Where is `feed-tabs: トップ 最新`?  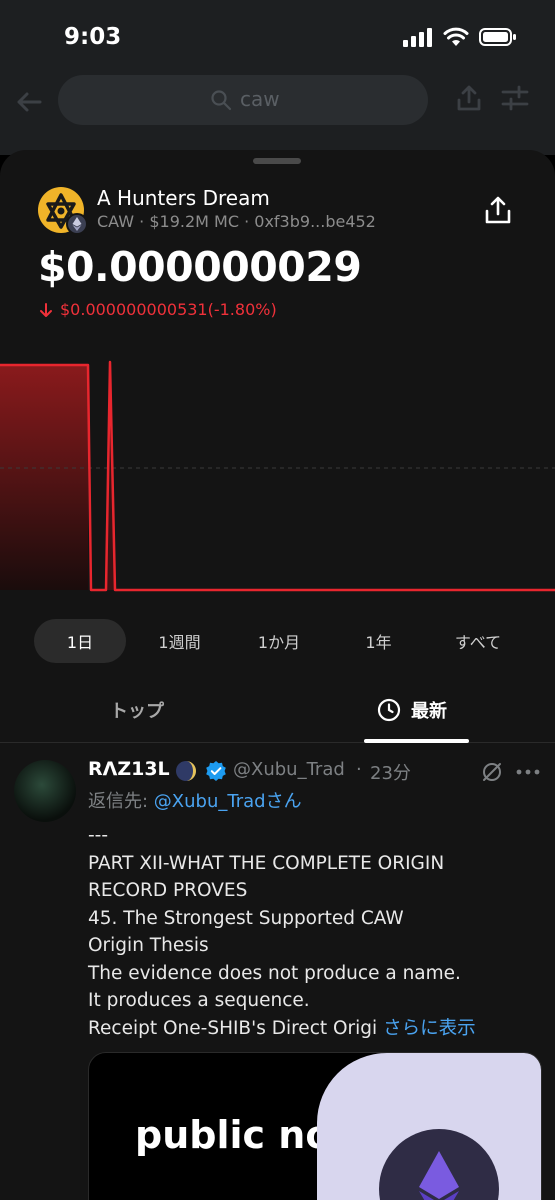
feed-tabs: トップ 最新 is located at coordinates (277, 714).